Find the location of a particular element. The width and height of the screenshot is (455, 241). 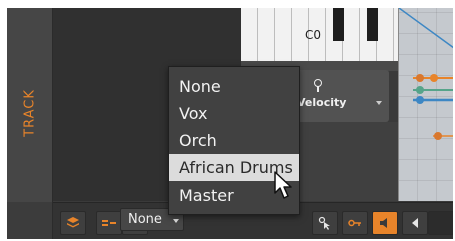

automation-lines is located at coordinates (426, 72).